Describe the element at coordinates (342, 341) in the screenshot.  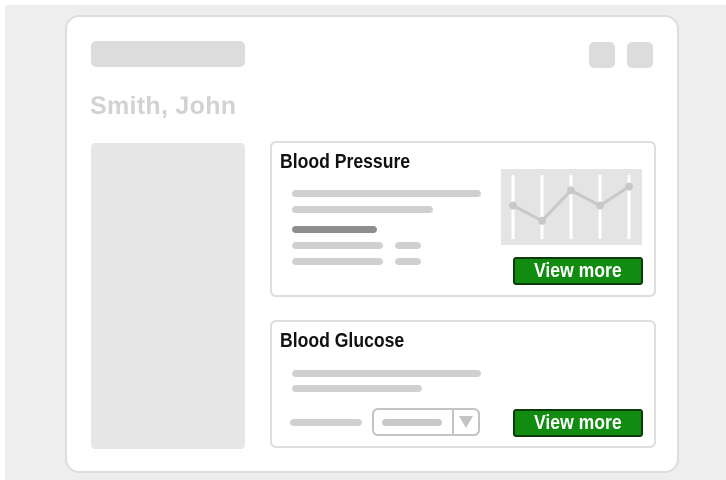
I see `card-title: Blood Glucose` at that location.